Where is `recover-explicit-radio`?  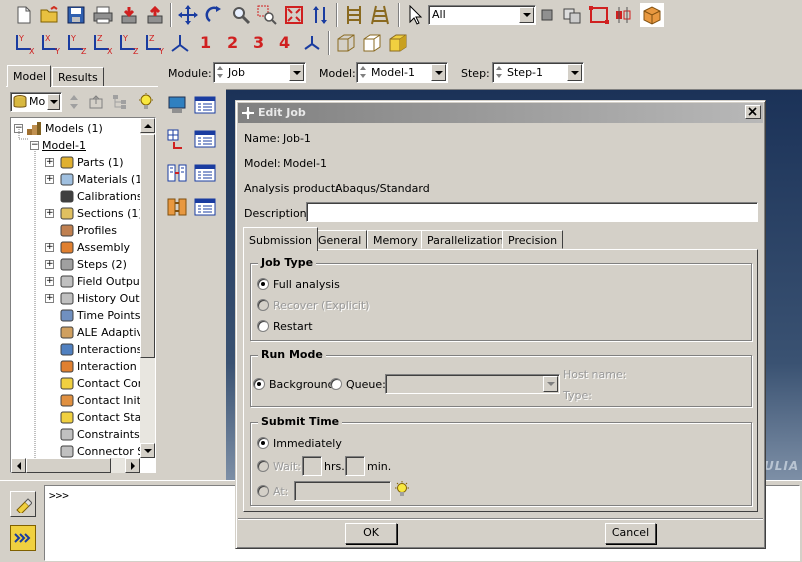 recover-explicit-radio is located at coordinates (263, 305).